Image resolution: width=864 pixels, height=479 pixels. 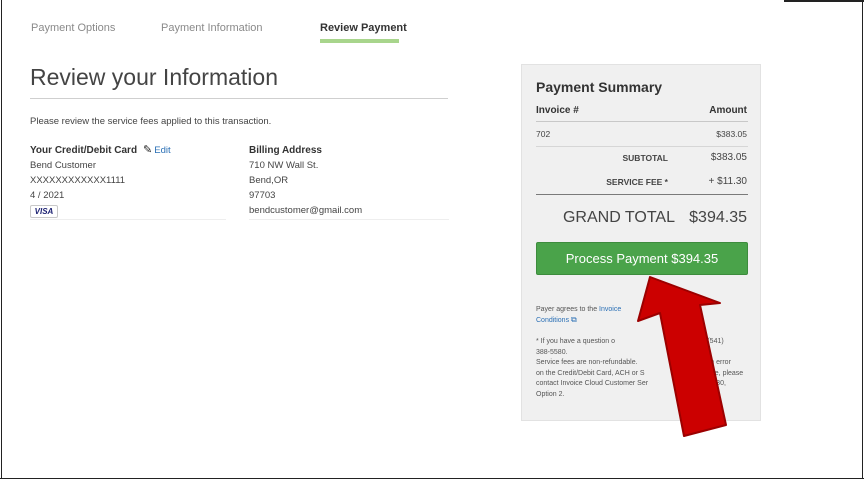 What do you see at coordinates (618, 217) in the screenshot?
I see `grand-total-label: GRAND TOTAL` at bounding box center [618, 217].